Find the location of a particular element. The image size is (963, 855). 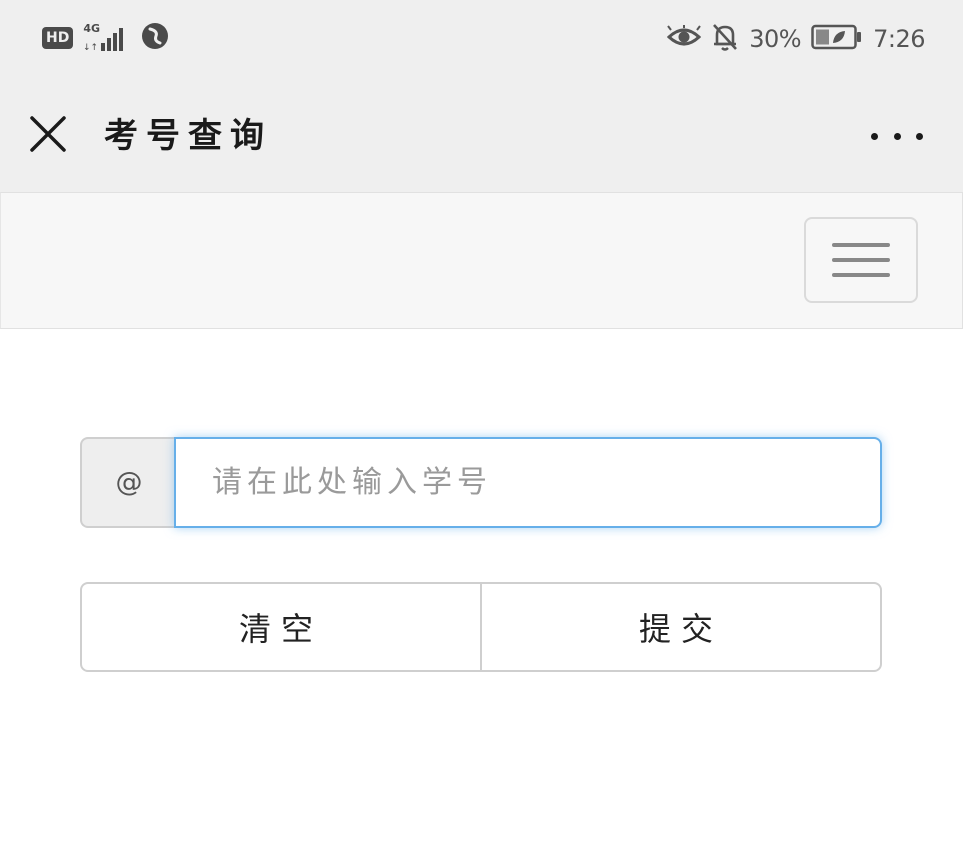

signal-icon: 4G ↓↑ is located at coordinates (107, 38).